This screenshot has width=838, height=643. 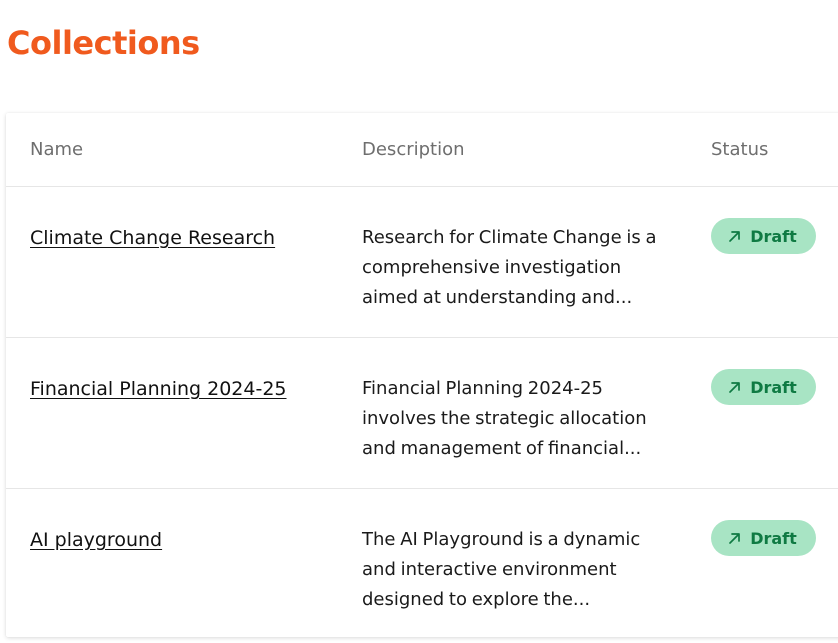 I want to click on column-header-description: Description, so click(x=413, y=149).